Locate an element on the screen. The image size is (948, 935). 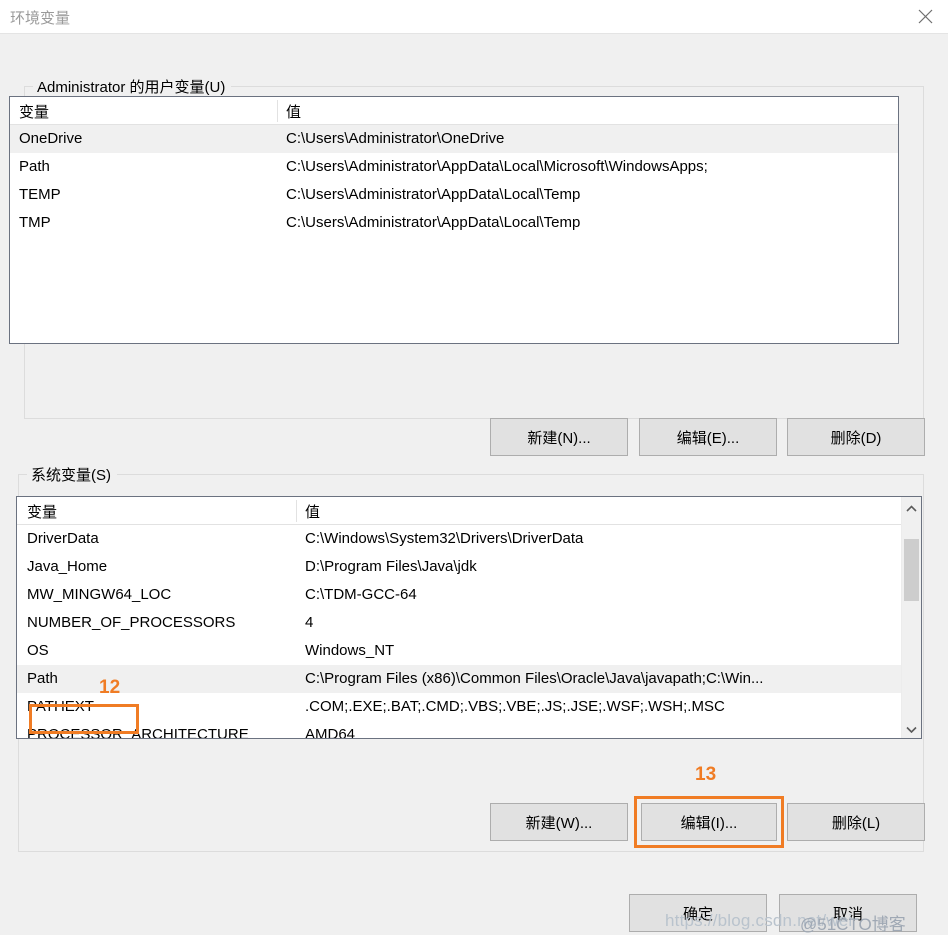
scrollbar-thumb is located at coordinates (911, 570).